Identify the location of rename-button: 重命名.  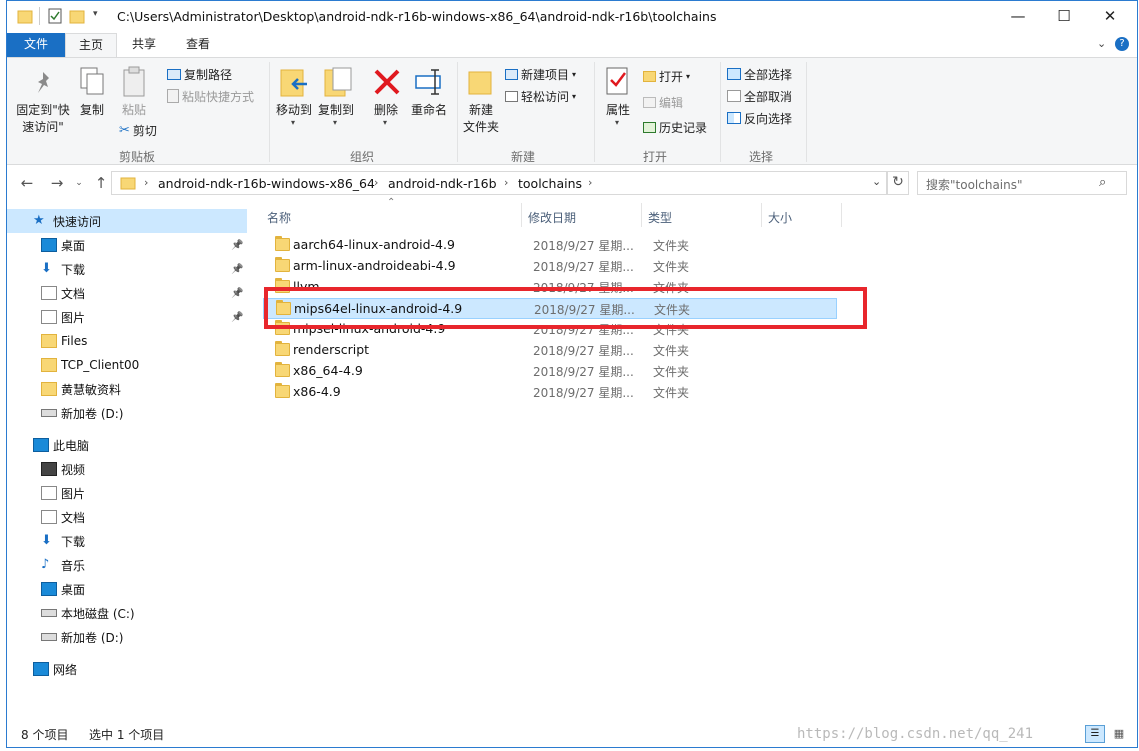
(429, 110).